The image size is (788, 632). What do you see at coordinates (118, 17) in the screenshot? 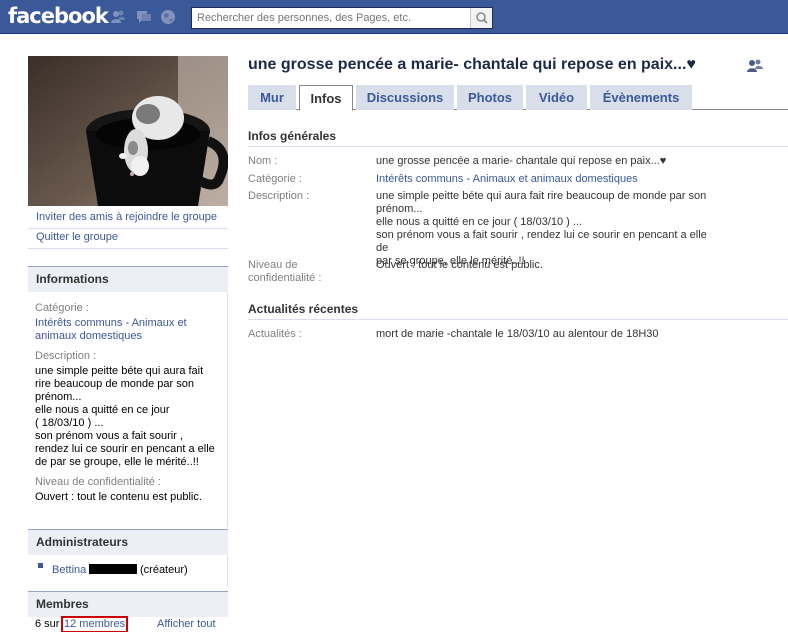
I see `friend-requests-icon` at bounding box center [118, 17].